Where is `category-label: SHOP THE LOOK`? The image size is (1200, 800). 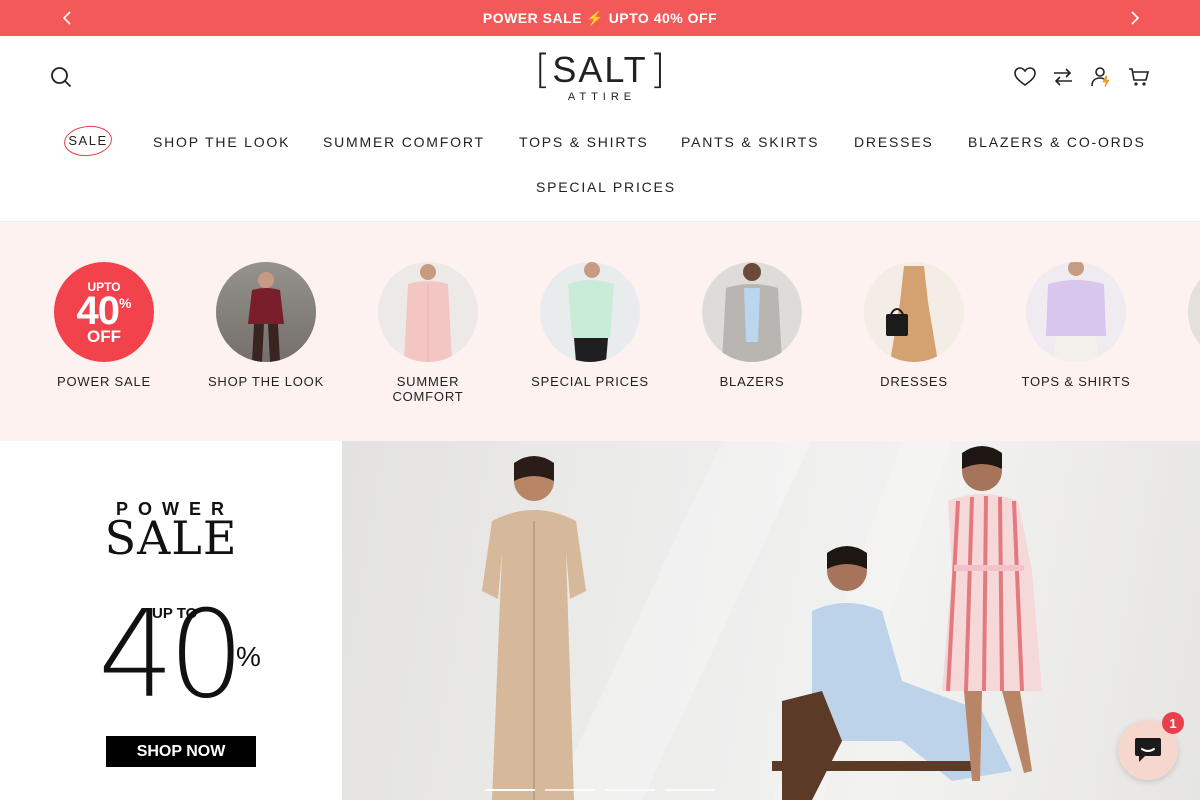 category-label: SHOP THE LOOK is located at coordinates (266, 381).